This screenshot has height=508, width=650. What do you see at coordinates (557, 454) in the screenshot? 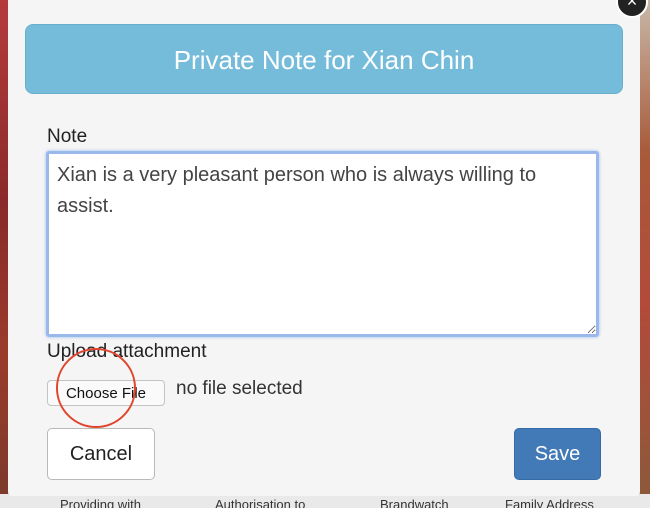
I see `save-button: Save` at bounding box center [557, 454].